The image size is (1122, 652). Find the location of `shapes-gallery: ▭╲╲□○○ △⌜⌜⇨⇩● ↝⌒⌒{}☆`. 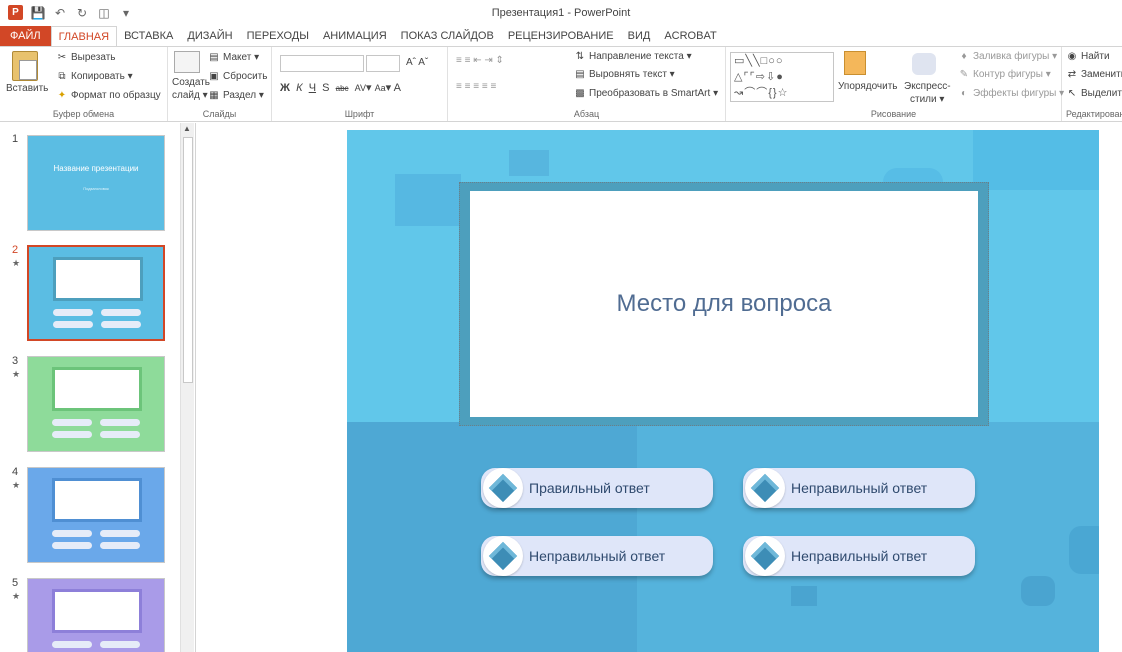

shapes-gallery: ▭╲╲□○○ △⌜⌜⇨⇩● ↝⌒⌒{}☆ is located at coordinates (782, 77).